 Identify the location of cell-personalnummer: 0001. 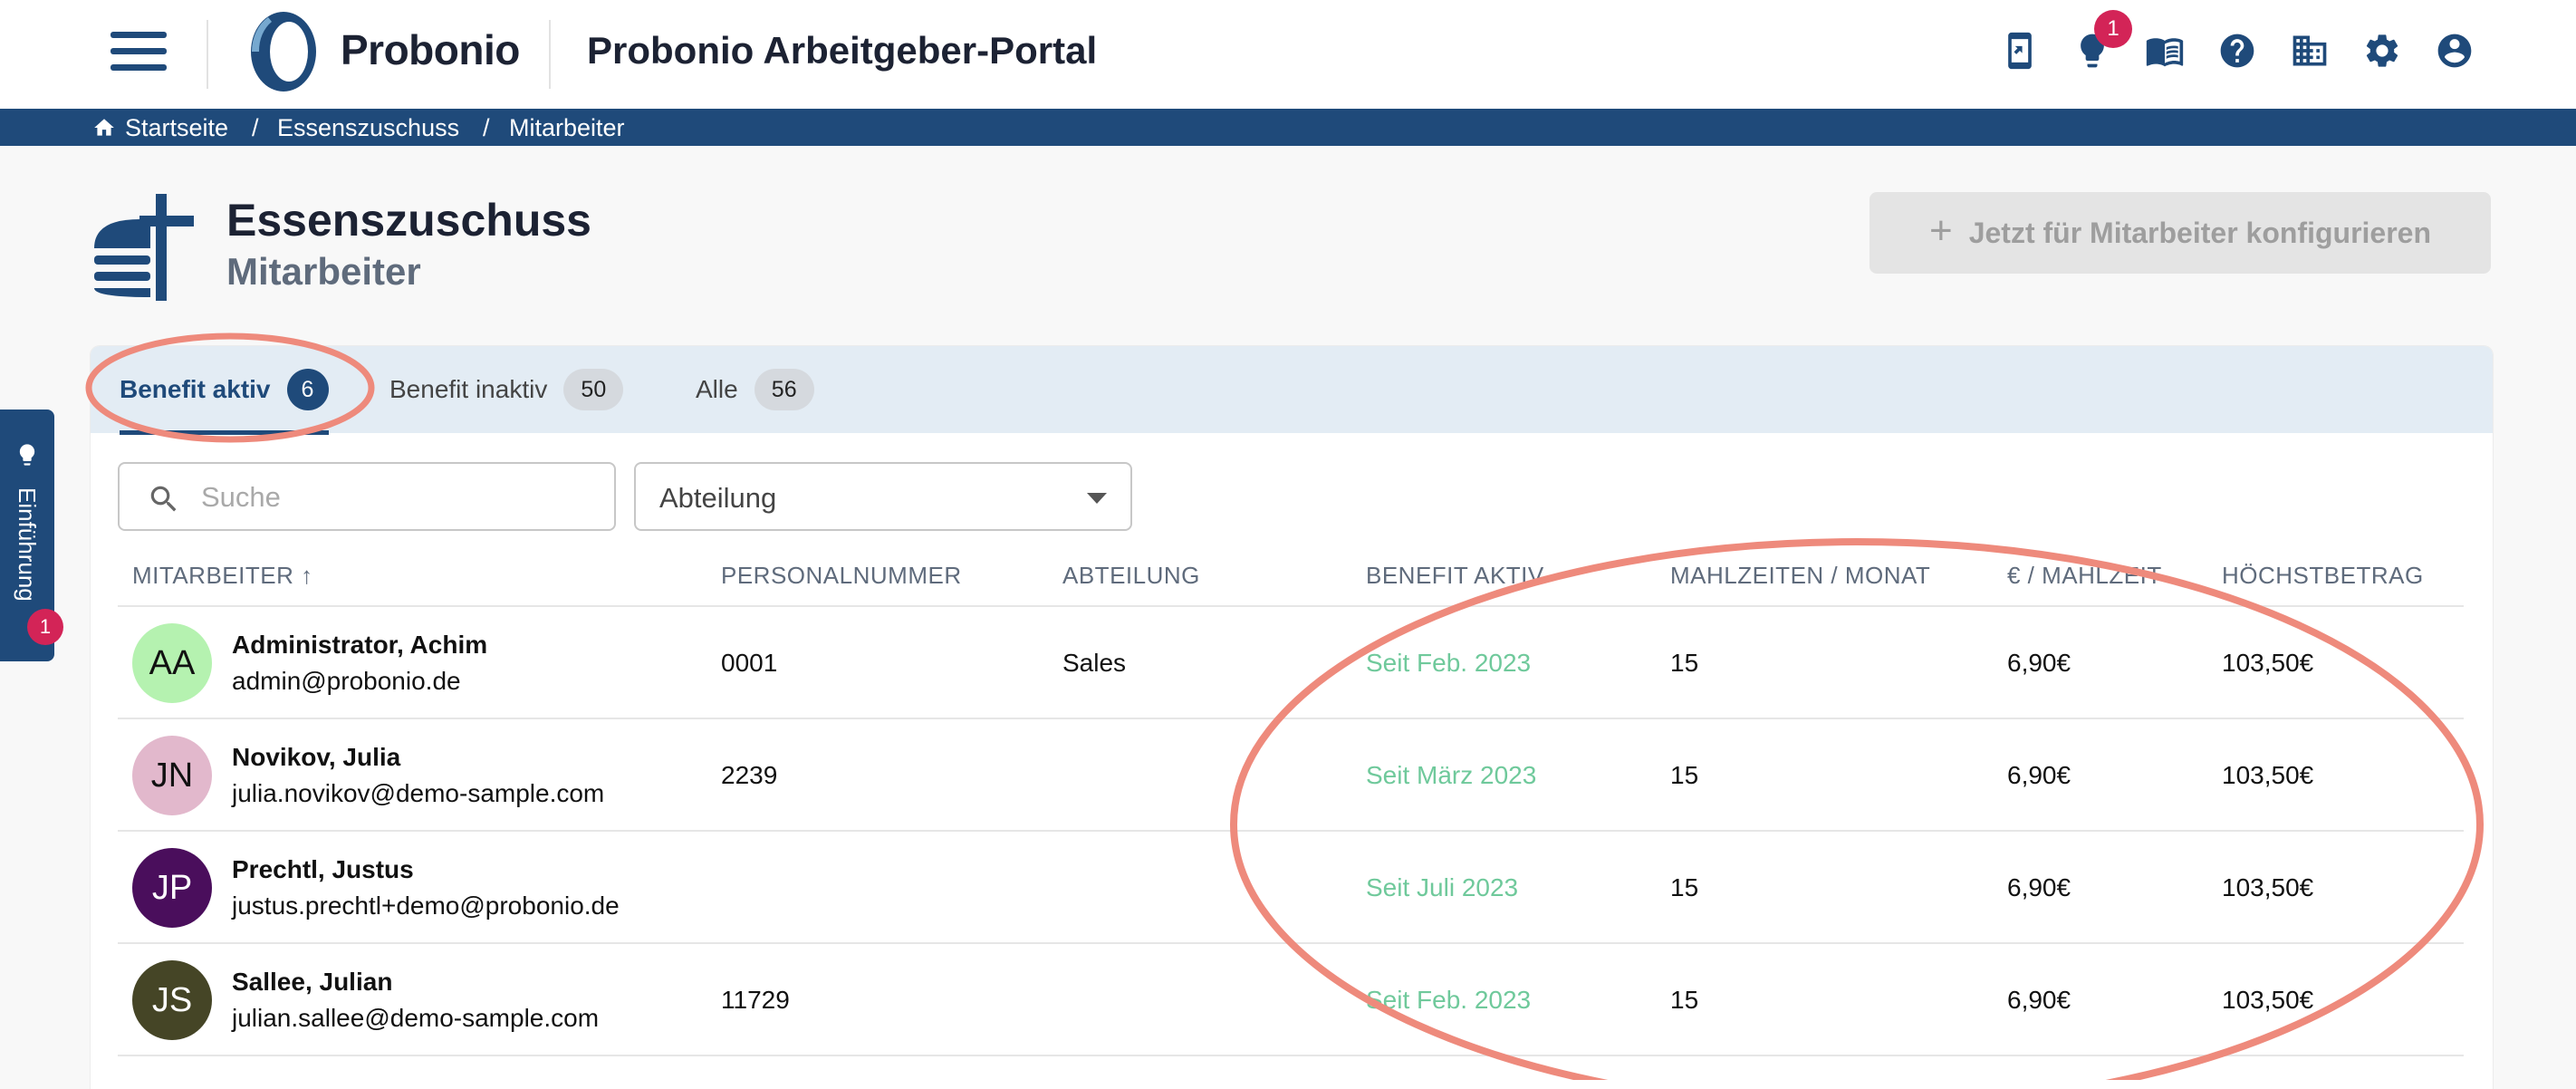
(749, 663).